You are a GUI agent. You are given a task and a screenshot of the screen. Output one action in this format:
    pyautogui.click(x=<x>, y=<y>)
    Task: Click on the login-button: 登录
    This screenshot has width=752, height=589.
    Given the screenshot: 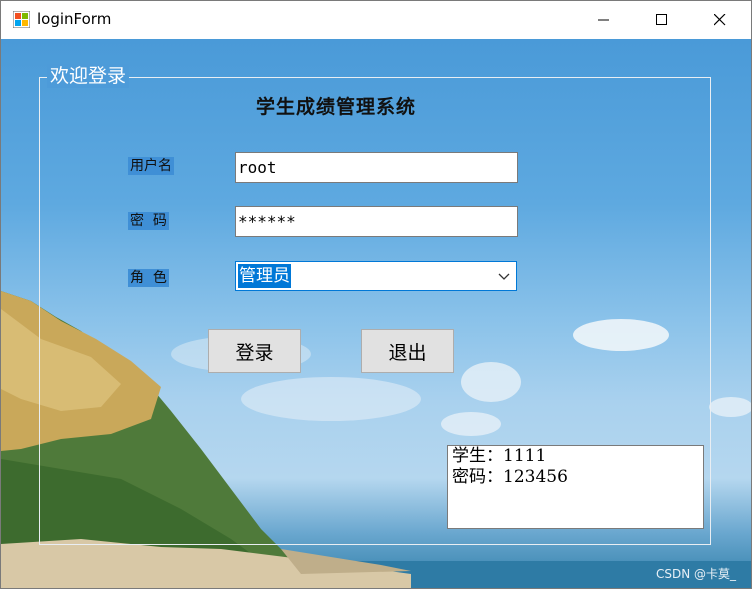 What is the action you would take?
    pyautogui.click(x=254, y=351)
    